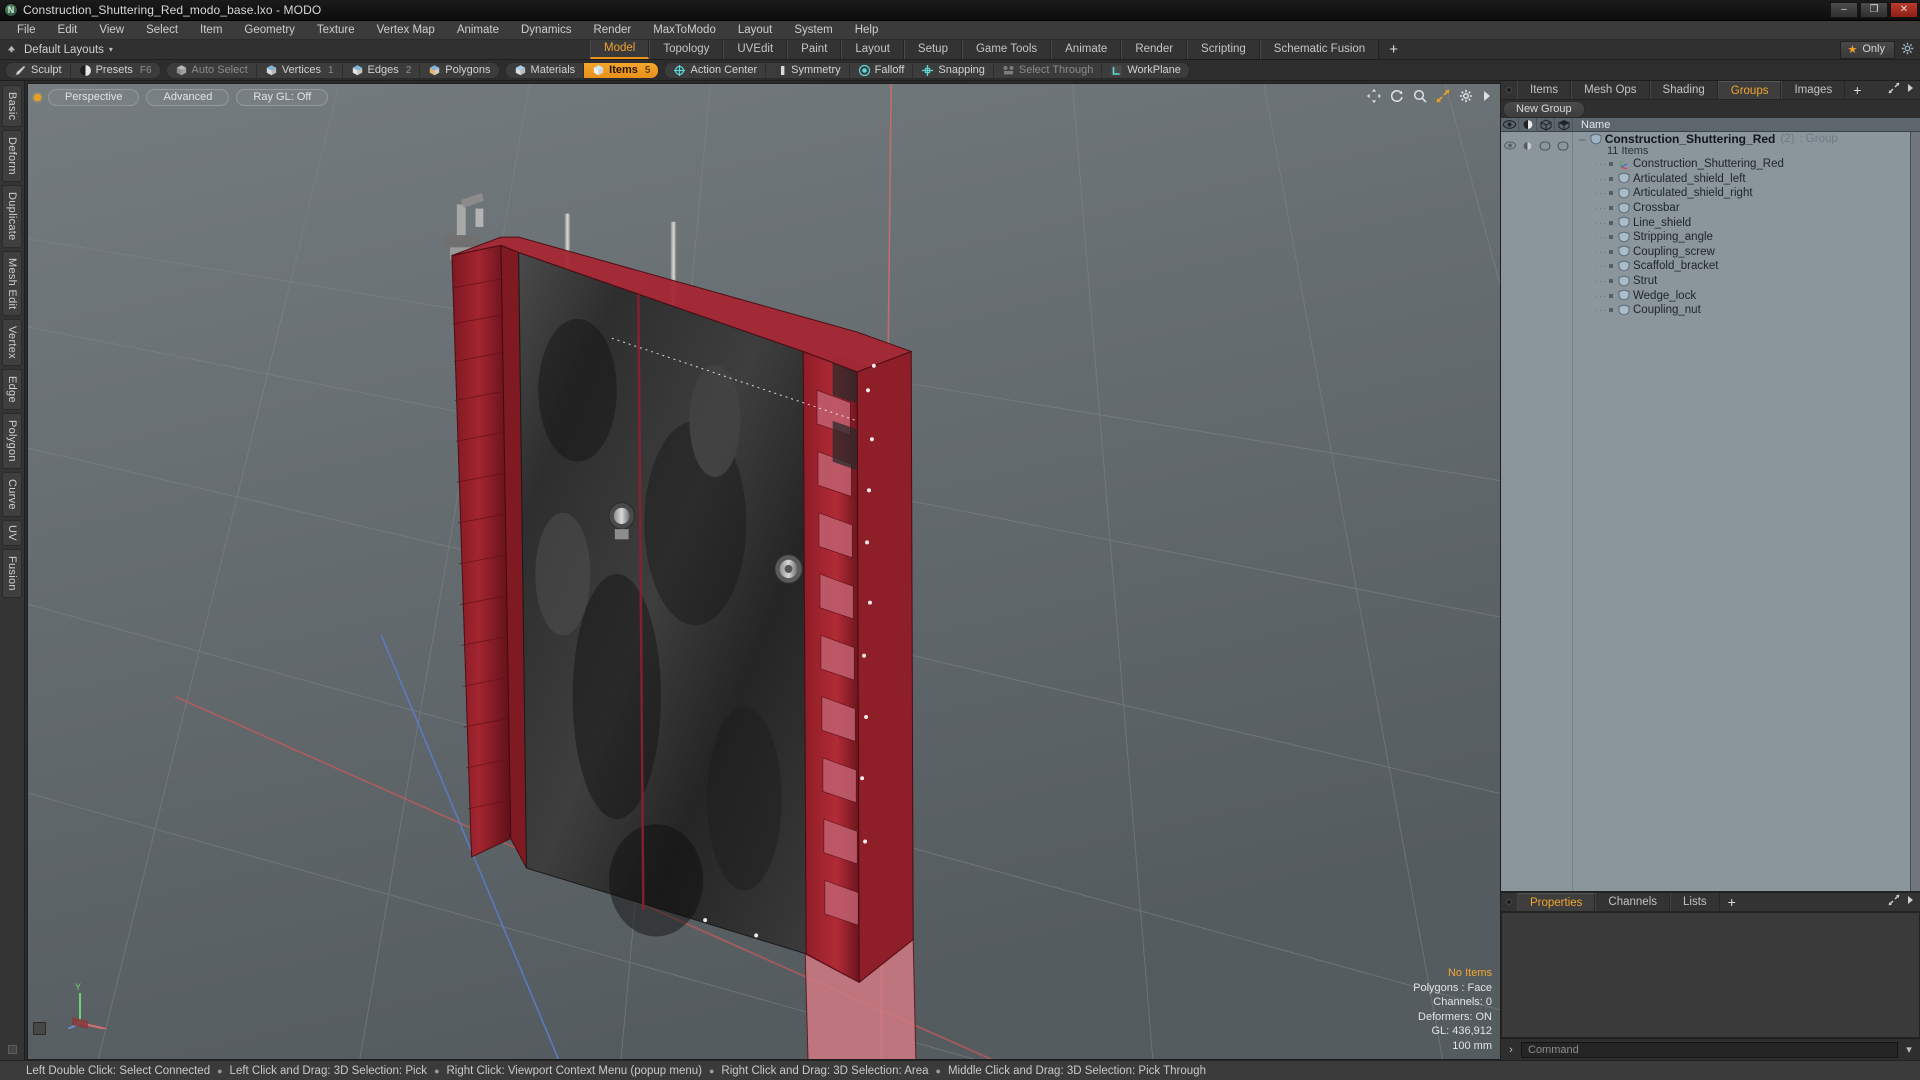 Image resolution: width=1920 pixels, height=1080 pixels. I want to click on command-history-icon: ▾, so click(1909, 1049).